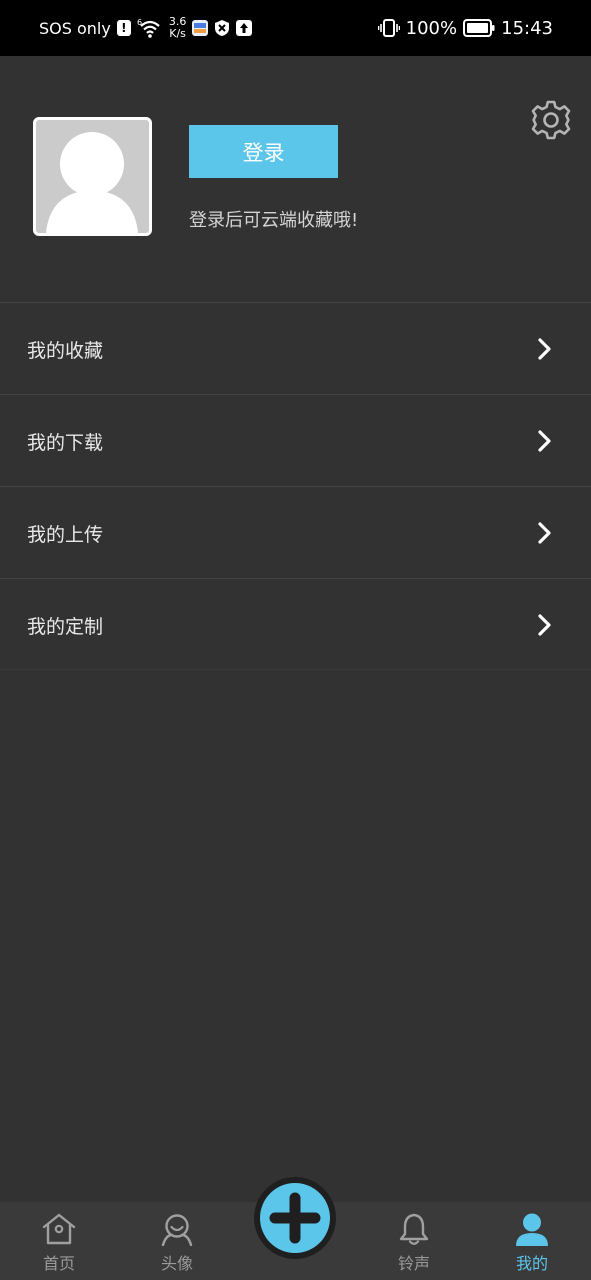 This screenshot has height=1280, width=591. I want to click on network-speed: 3.6 K/s, so click(178, 28).